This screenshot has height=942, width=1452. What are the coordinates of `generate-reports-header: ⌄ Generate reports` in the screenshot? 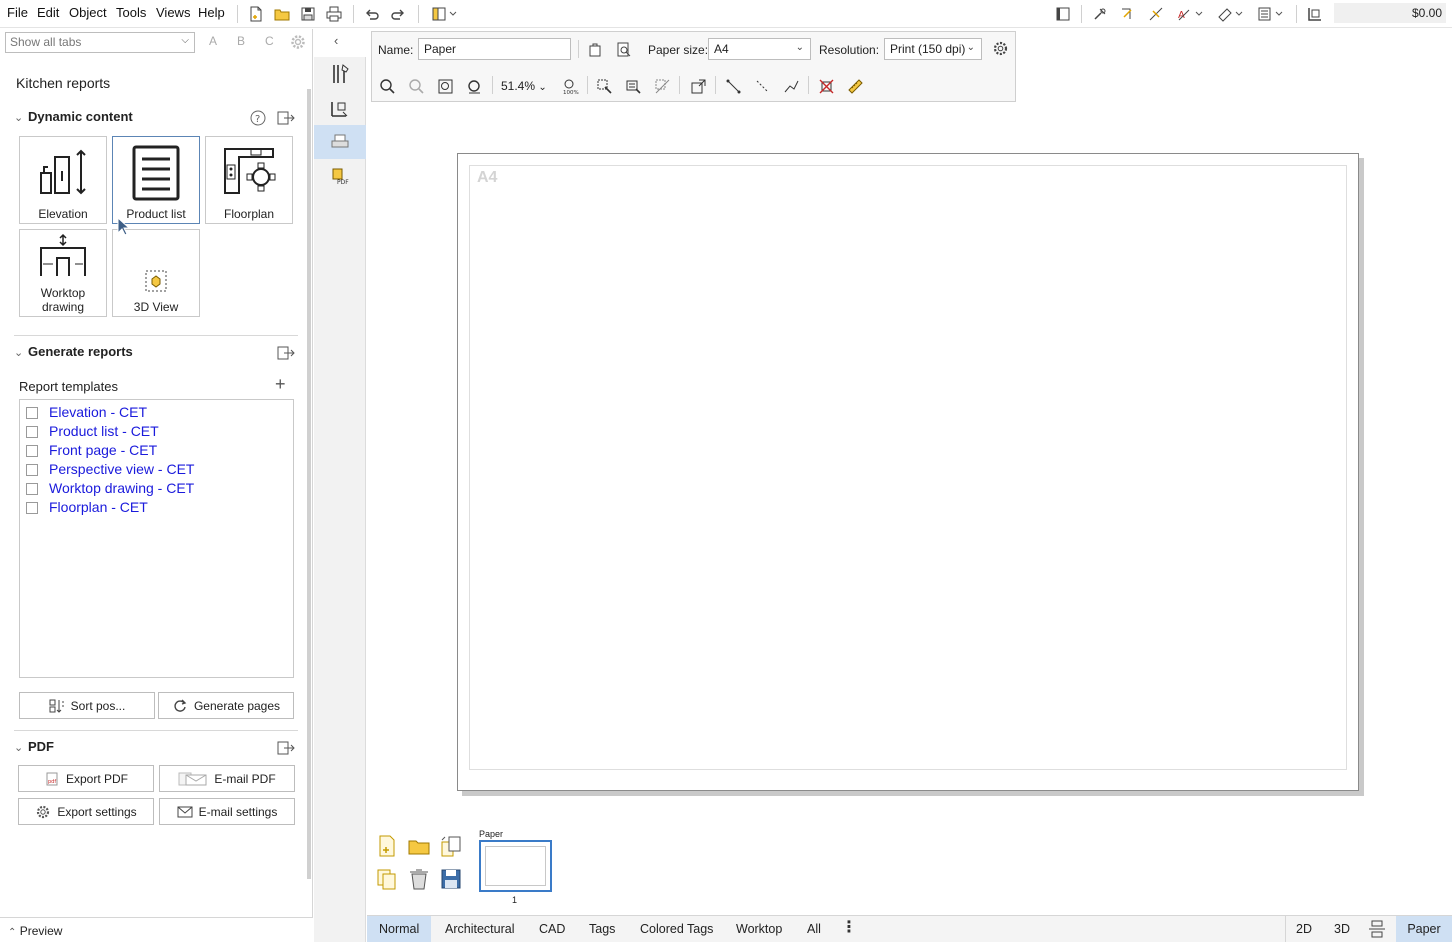 It's located at (73, 351).